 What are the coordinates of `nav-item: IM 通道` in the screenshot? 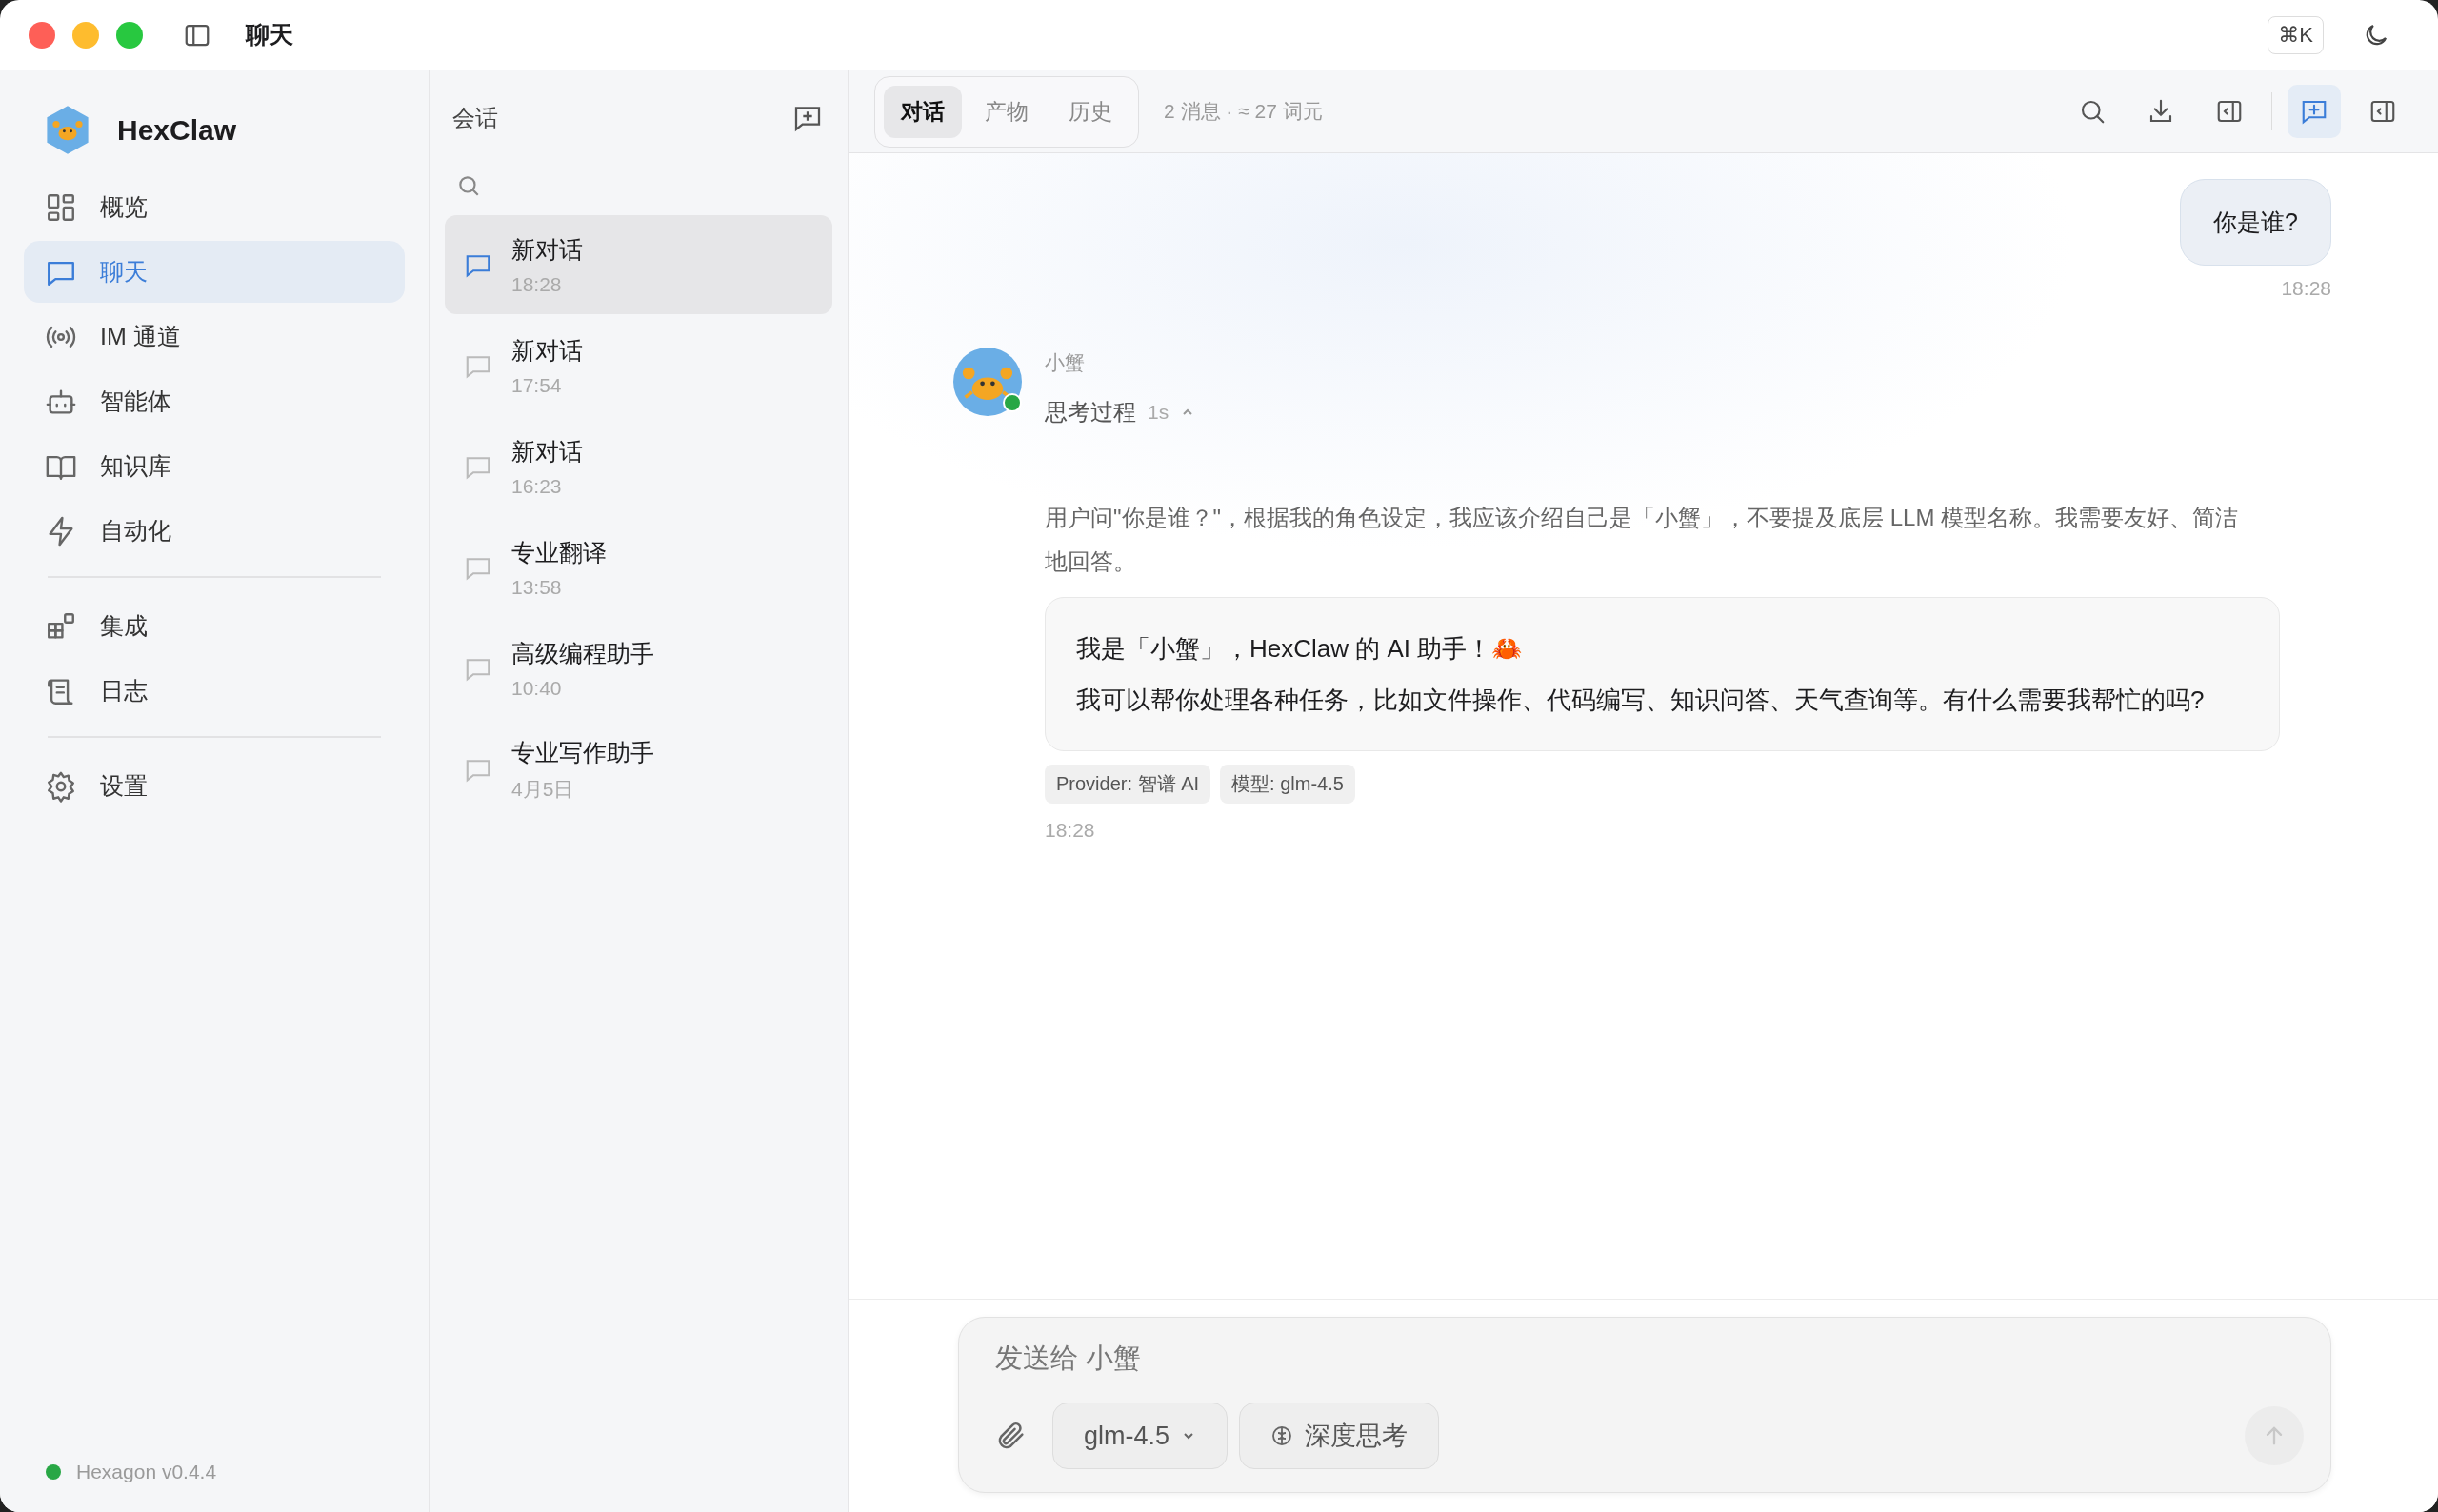 It's located at (214, 337).